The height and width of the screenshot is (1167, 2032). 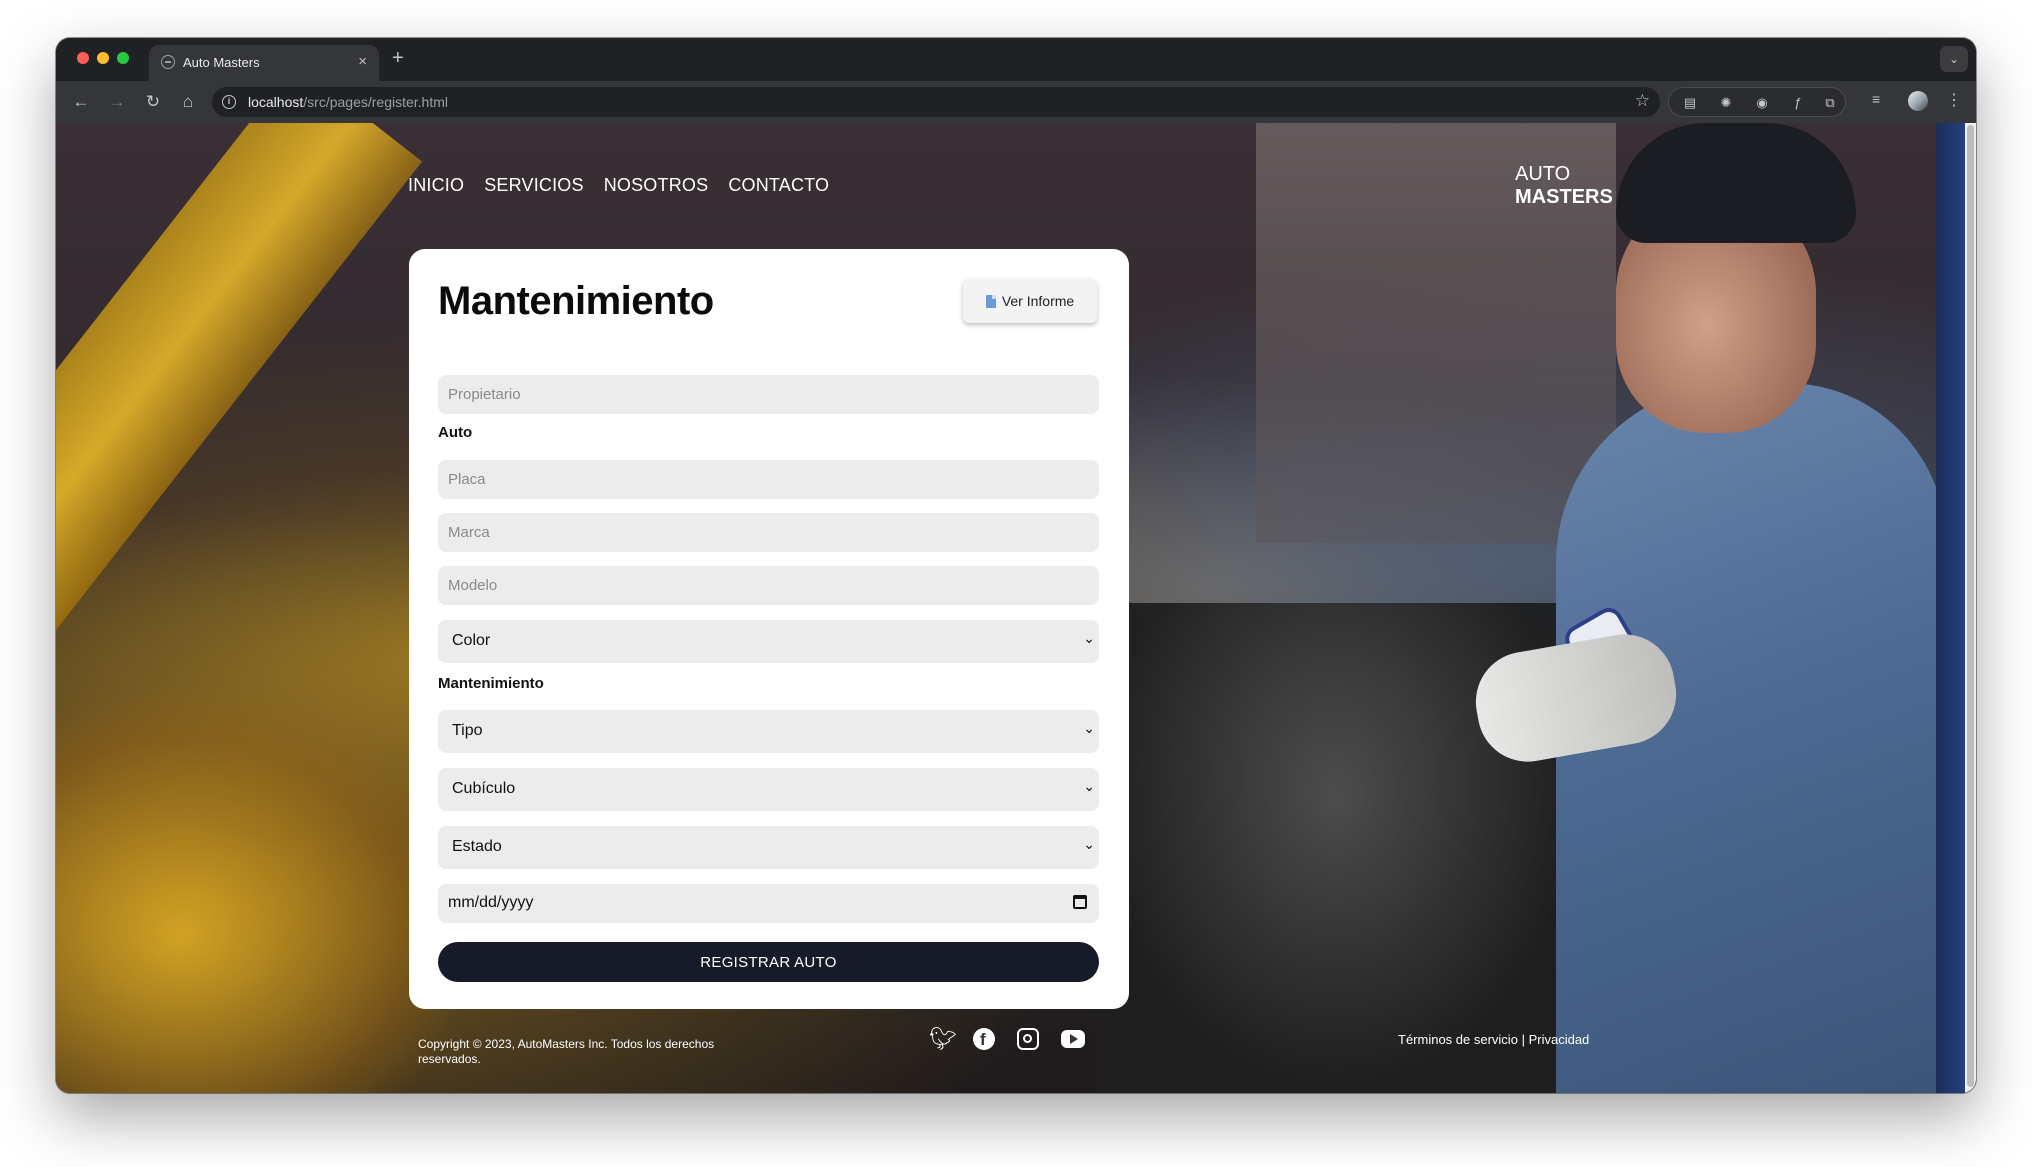 What do you see at coordinates (1028, 1039) in the screenshot?
I see `instagram-icon` at bounding box center [1028, 1039].